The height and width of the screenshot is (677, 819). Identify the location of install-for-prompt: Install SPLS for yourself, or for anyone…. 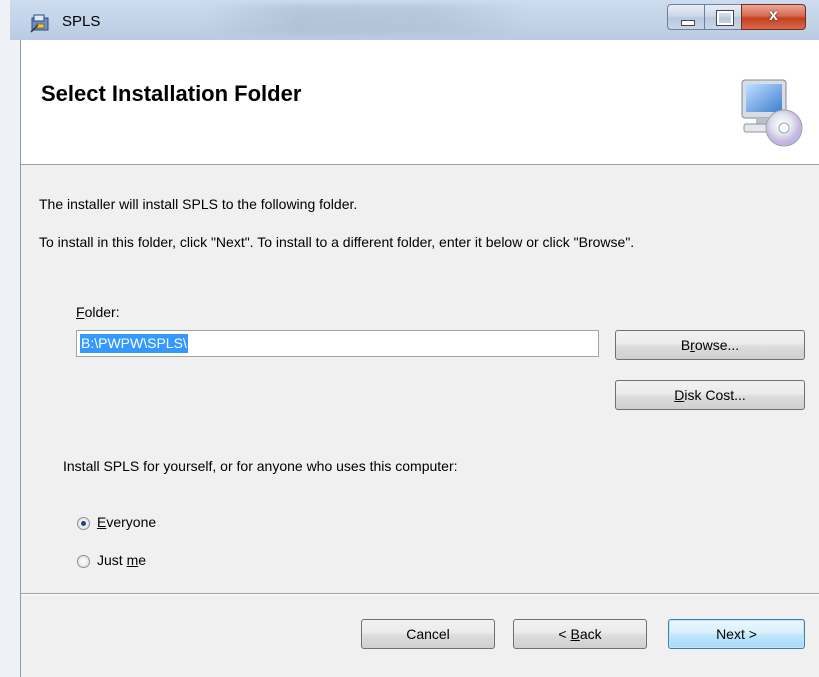
(260, 466).